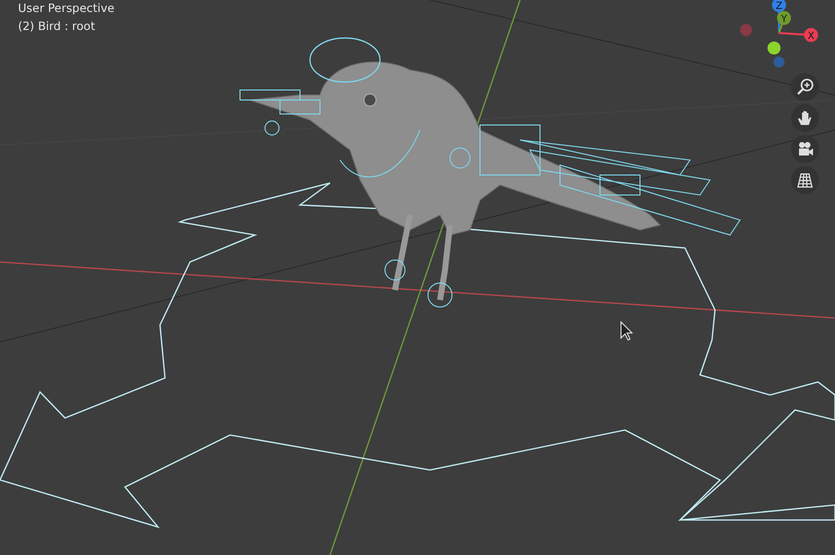  I want to click on pan-tool-button, so click(805, 118).